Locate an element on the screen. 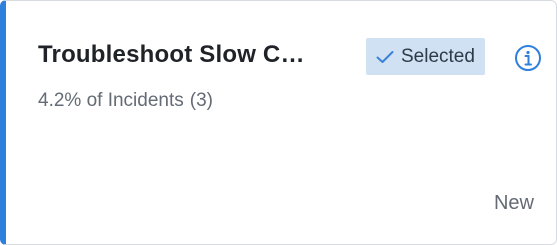 This screenshot has width=557, height=245. checkmark-icon is located at coordinates (385, 56).